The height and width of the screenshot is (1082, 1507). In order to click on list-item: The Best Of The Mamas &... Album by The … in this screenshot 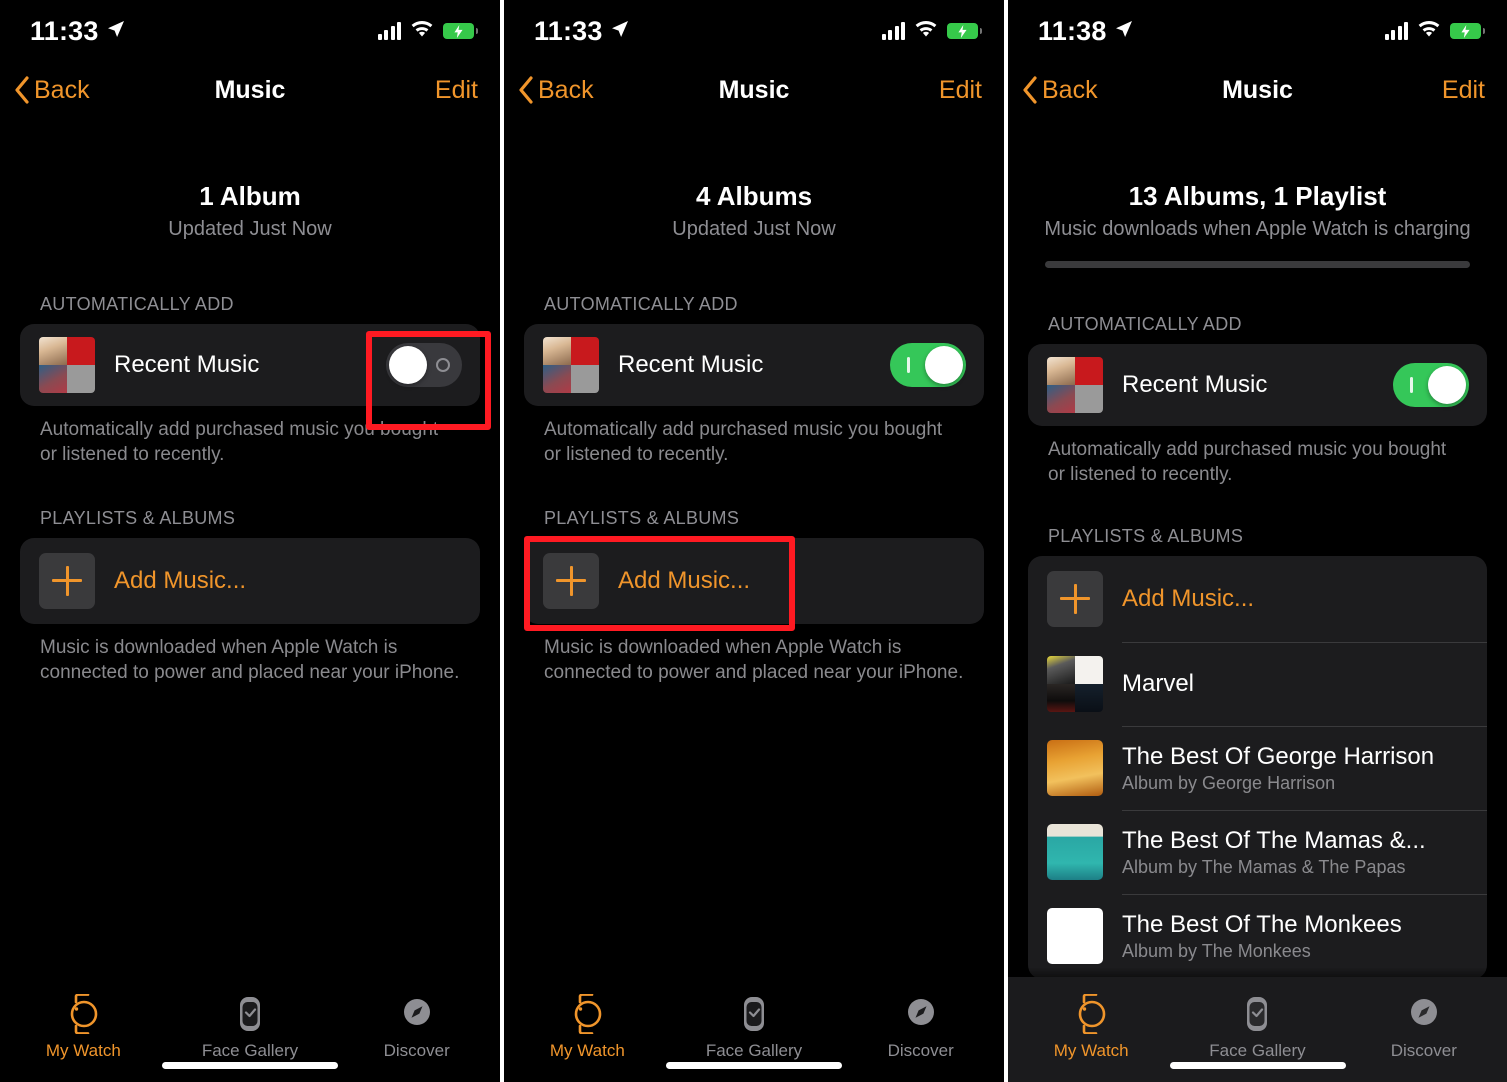, I will do `click(1257, 852)`.